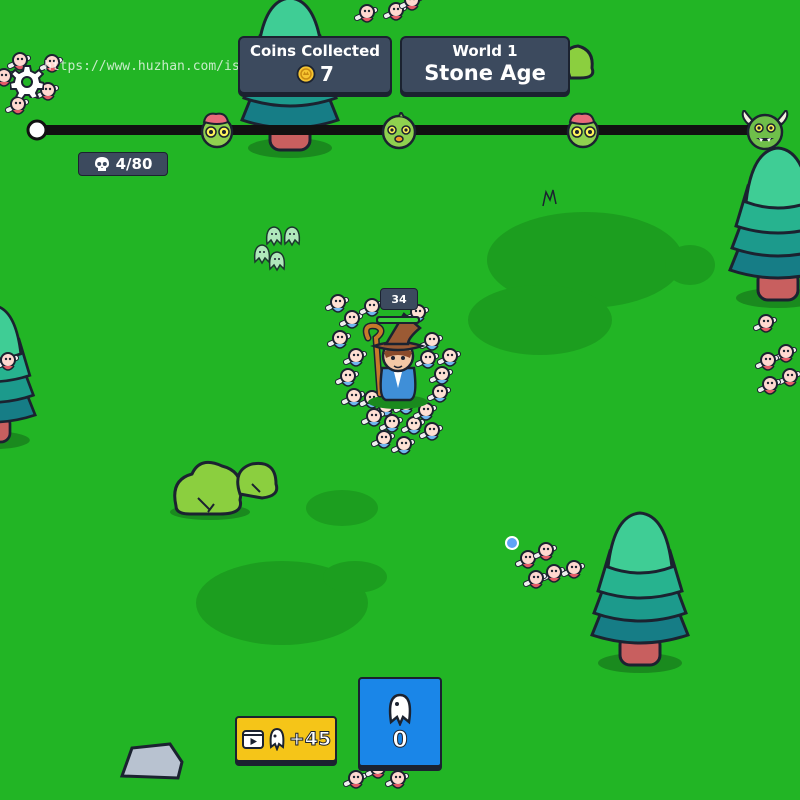  Describe the element at coordinates (327, 74) in the screenshot. I see `coins-value: 7` at that location.